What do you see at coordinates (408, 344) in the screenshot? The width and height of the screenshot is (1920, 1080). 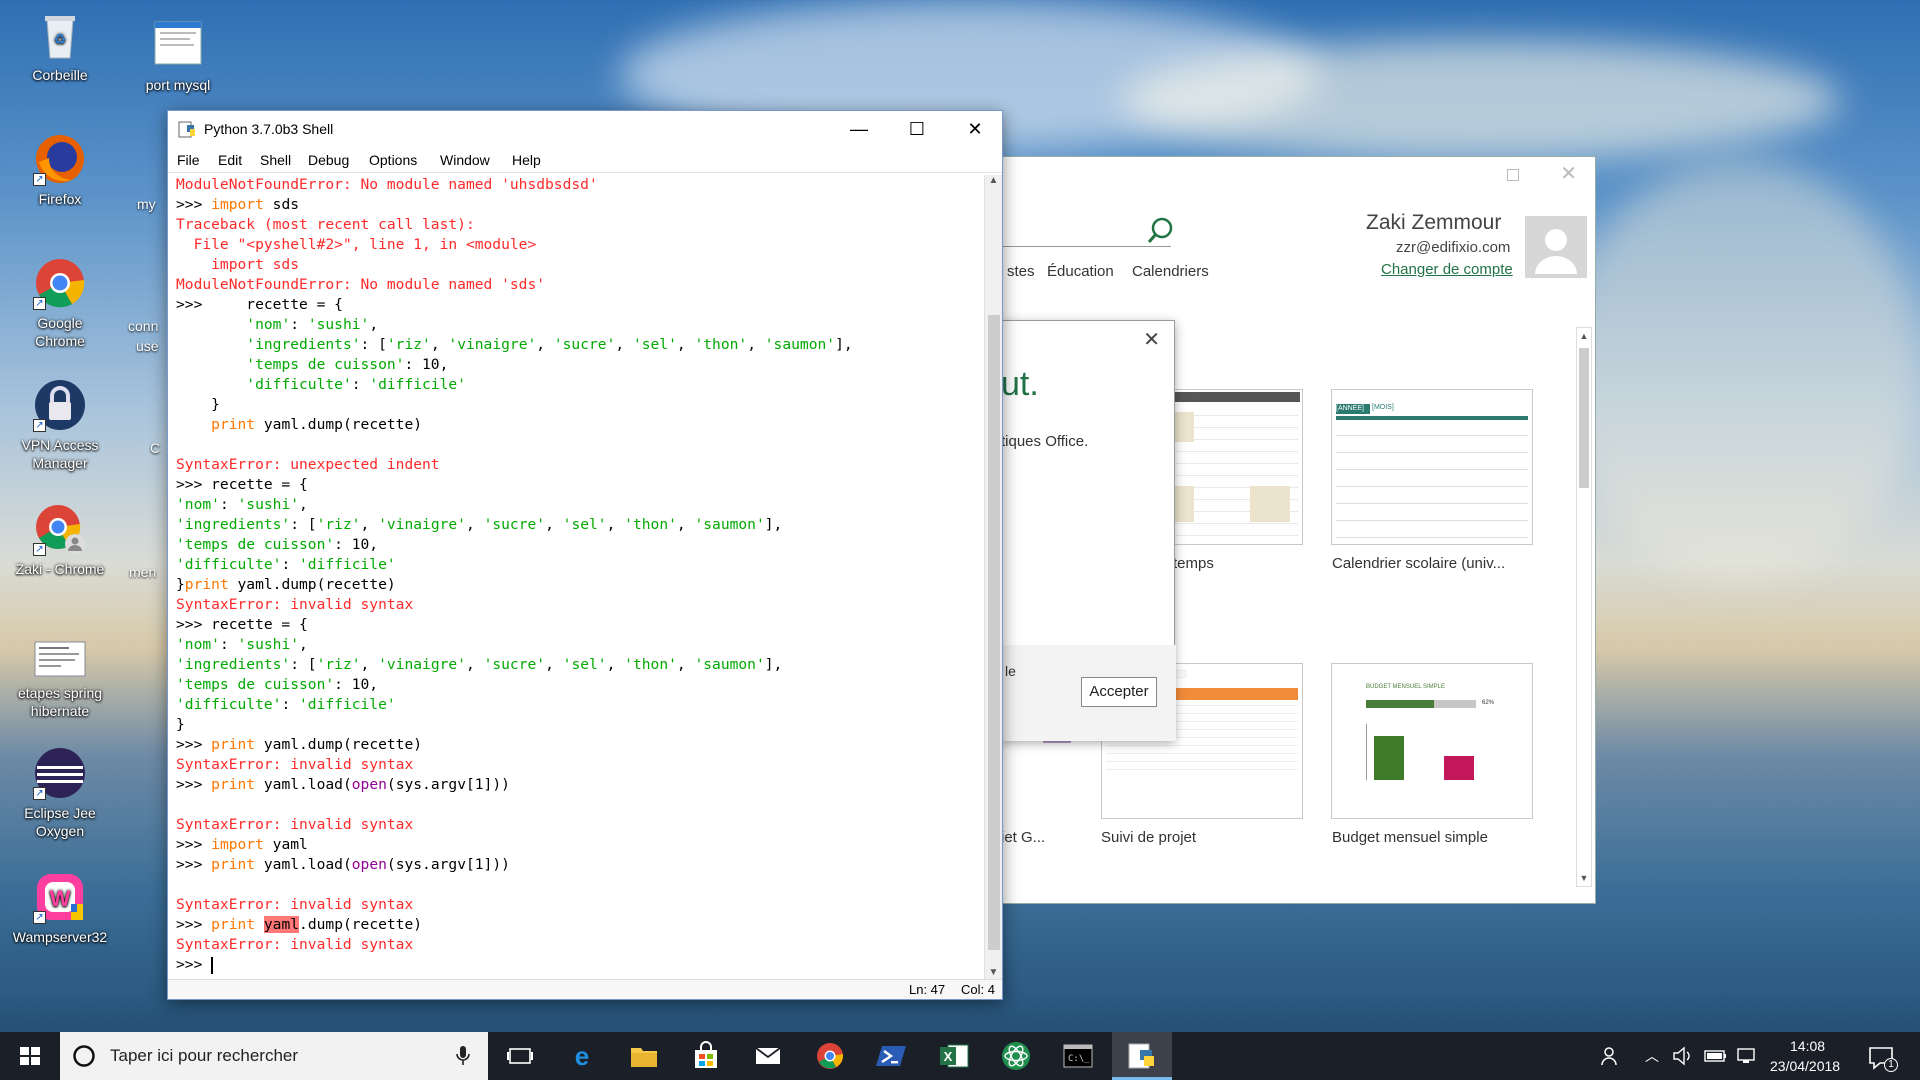 I see `code-token: 'riz'` at bounding box center [408, 344].